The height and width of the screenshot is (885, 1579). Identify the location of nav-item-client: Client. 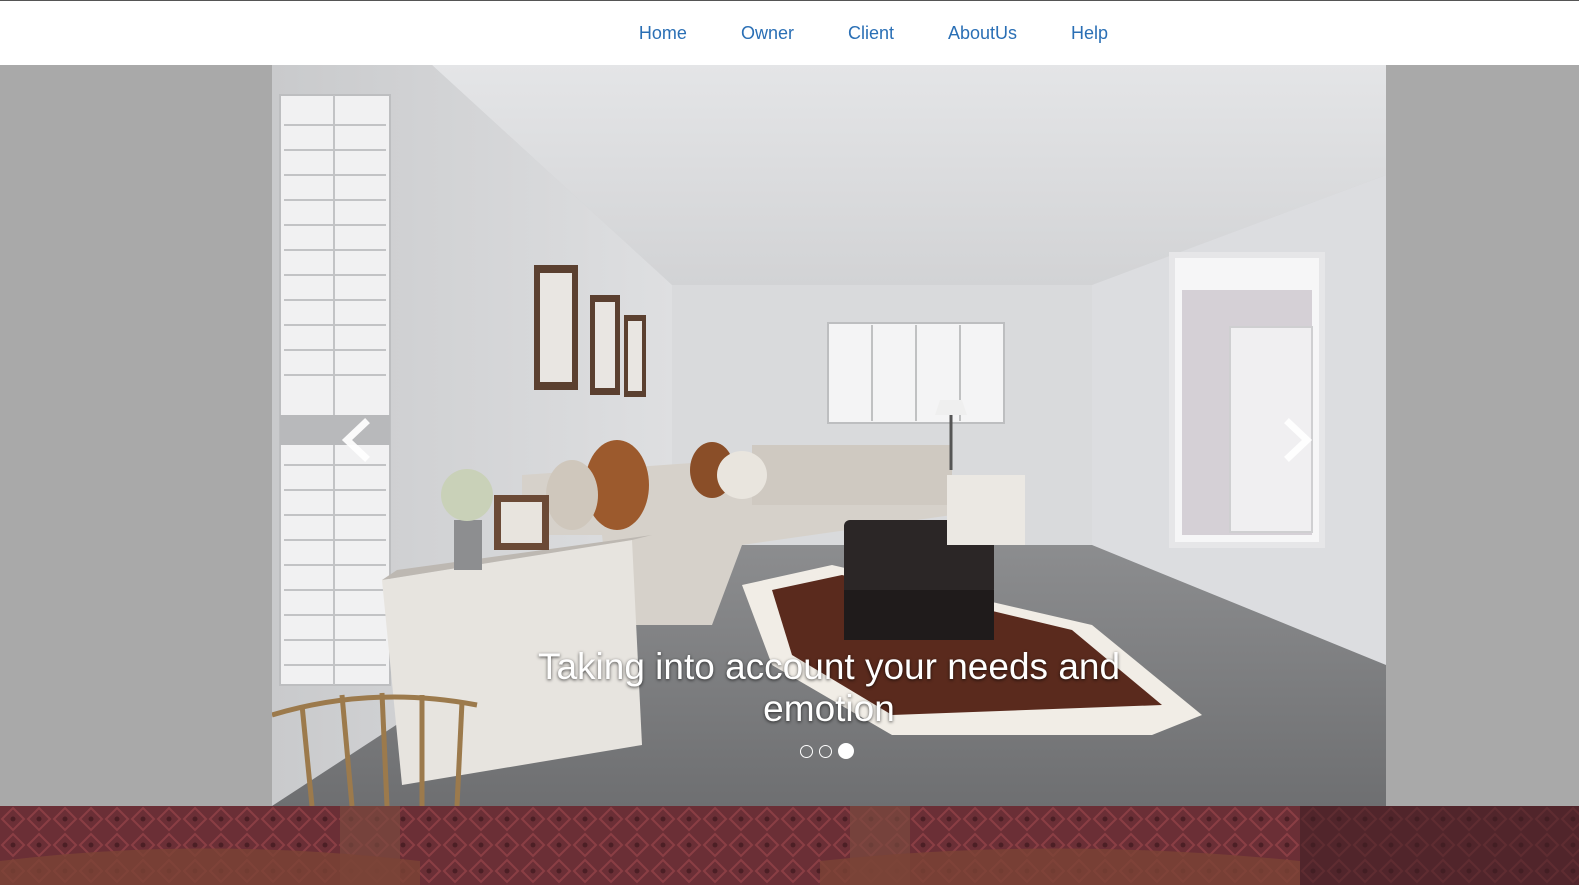
(871, 33).